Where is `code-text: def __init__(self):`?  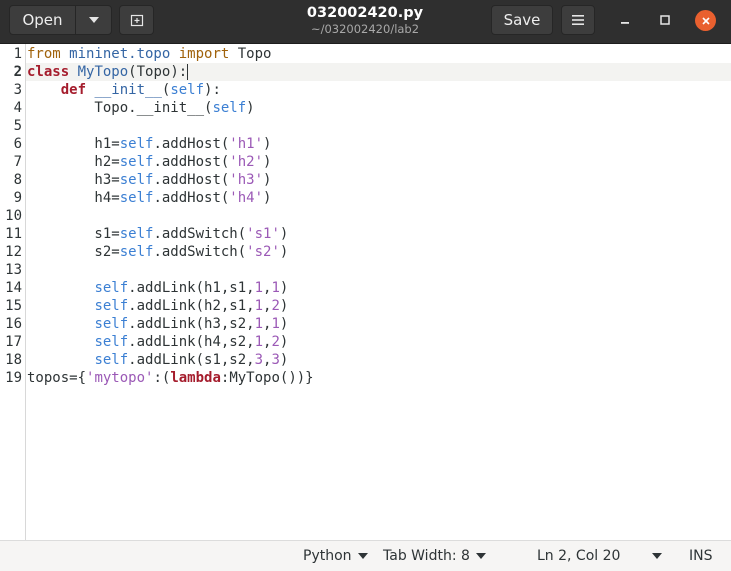
code-text: def __init__(self): is located at coordinates (124, 90).